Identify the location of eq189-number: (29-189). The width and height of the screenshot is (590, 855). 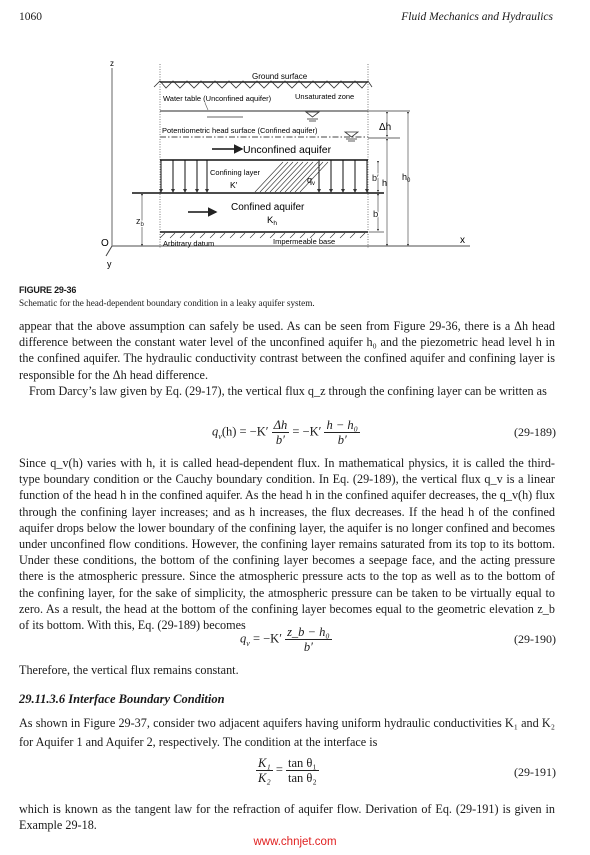
(535, 432).